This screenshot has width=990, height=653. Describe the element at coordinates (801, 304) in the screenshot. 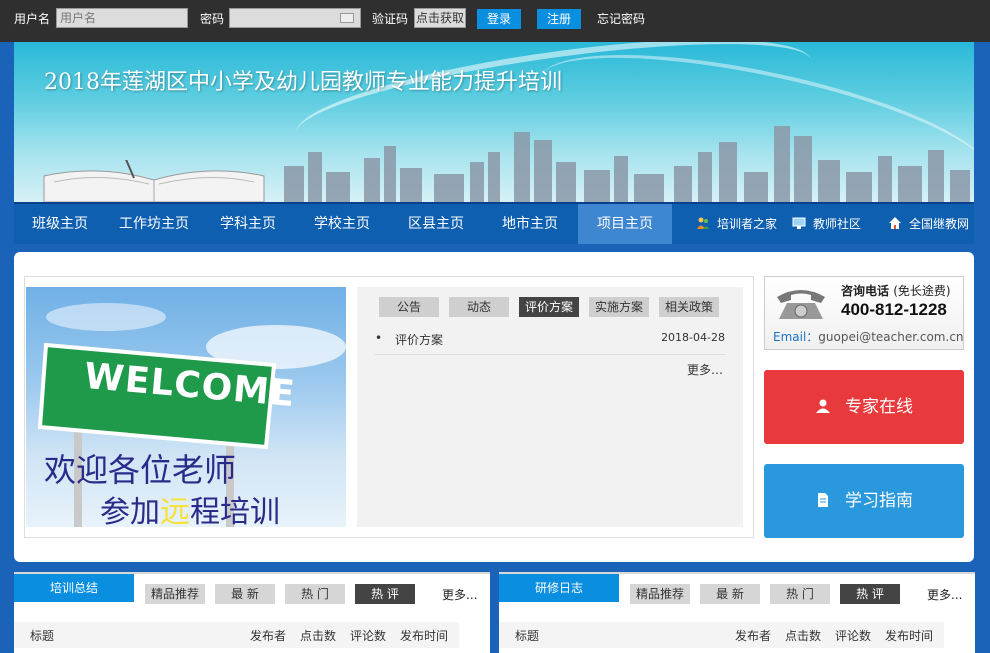

I see `telephone-icon` at that location.